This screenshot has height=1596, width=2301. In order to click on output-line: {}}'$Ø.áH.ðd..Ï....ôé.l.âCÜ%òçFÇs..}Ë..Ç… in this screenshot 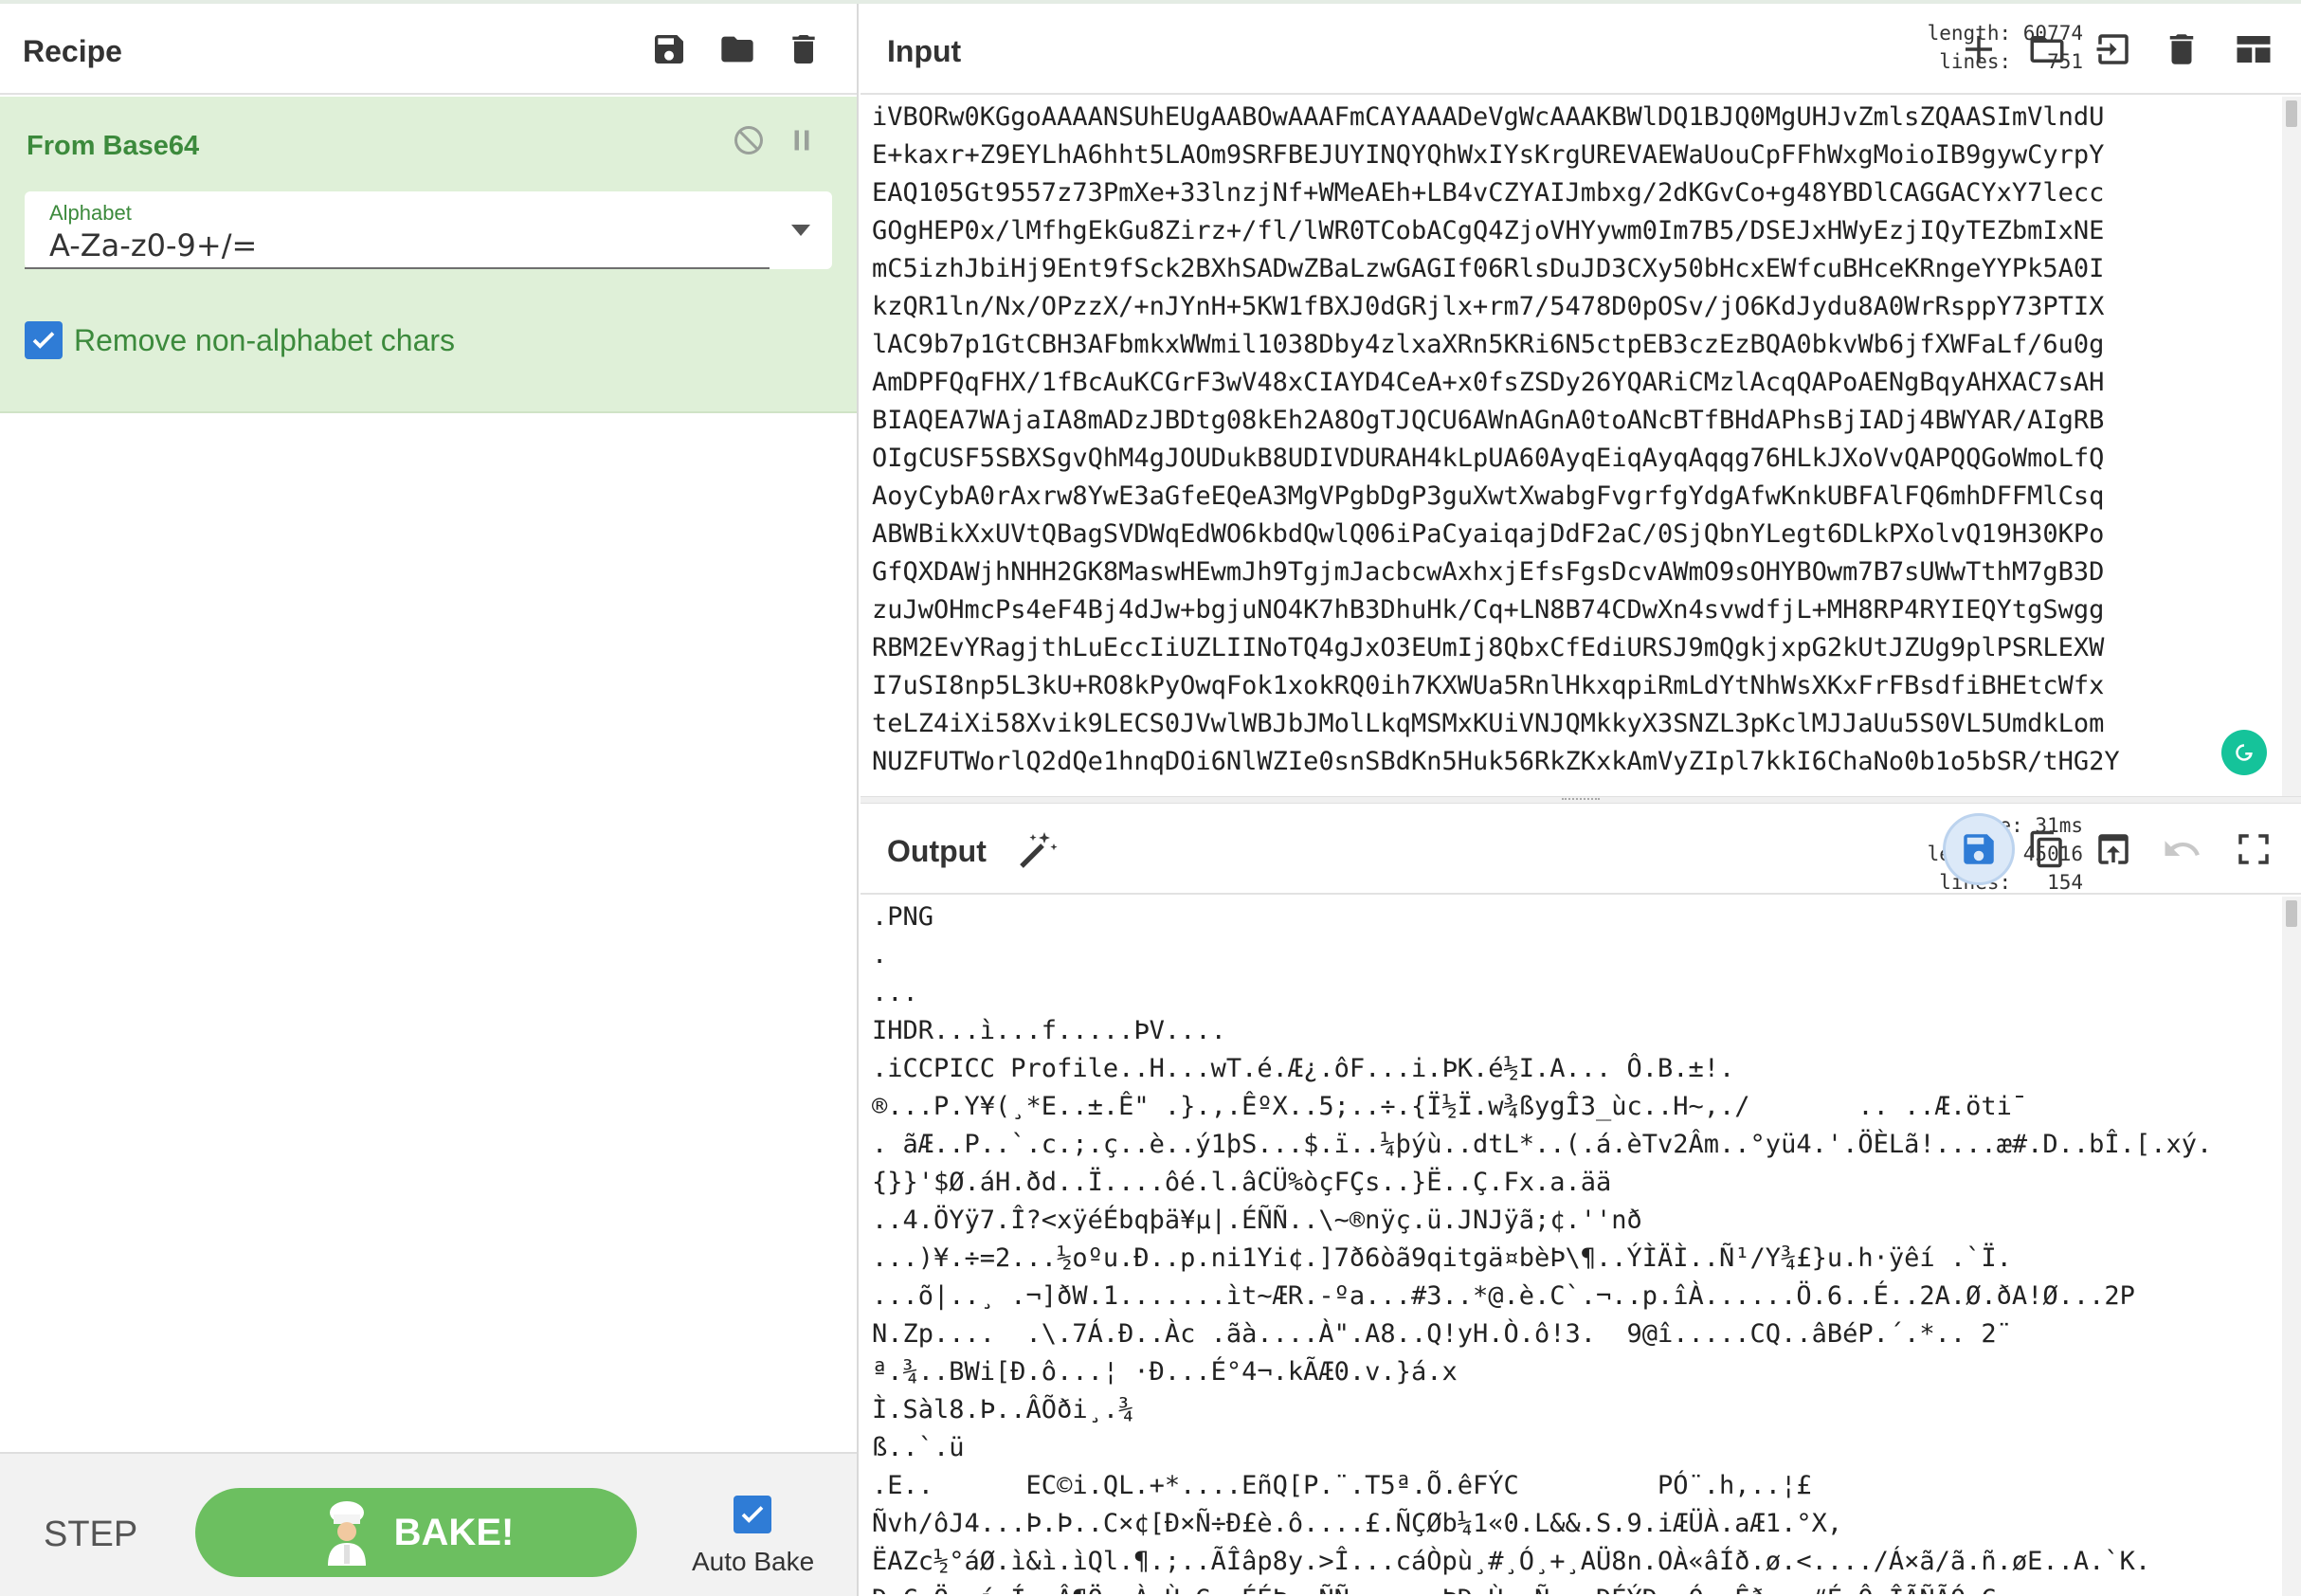, I will do `click(1242, 1182)`.